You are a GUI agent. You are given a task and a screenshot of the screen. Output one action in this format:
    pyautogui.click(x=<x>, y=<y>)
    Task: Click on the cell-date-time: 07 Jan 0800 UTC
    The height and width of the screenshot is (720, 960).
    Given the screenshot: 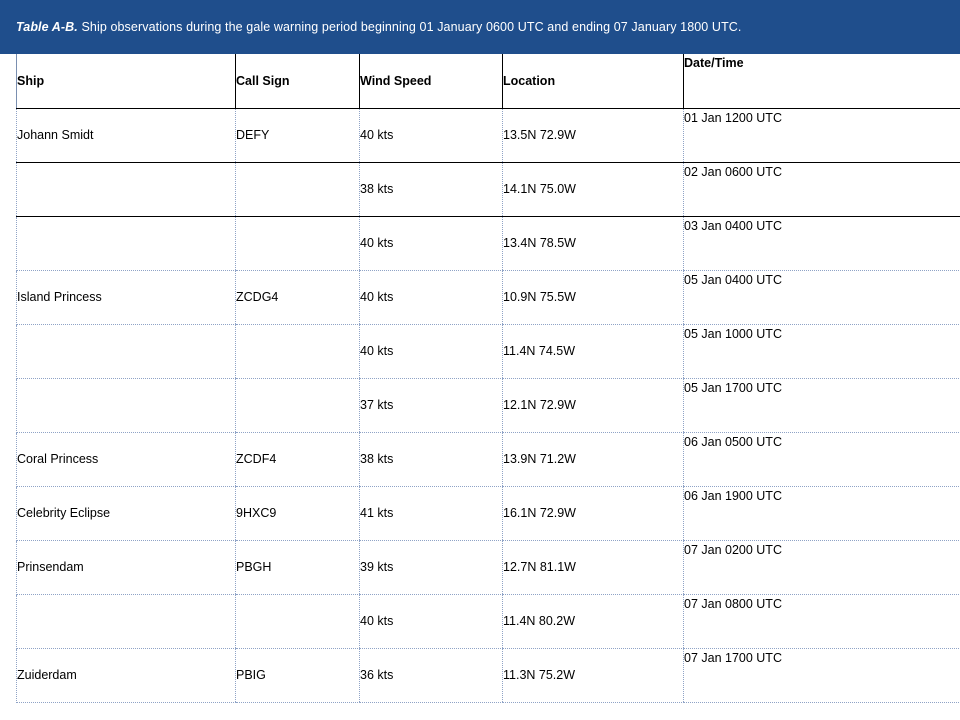 What is the action you would take?
    pyautogui.click(x=821, y=621)
    